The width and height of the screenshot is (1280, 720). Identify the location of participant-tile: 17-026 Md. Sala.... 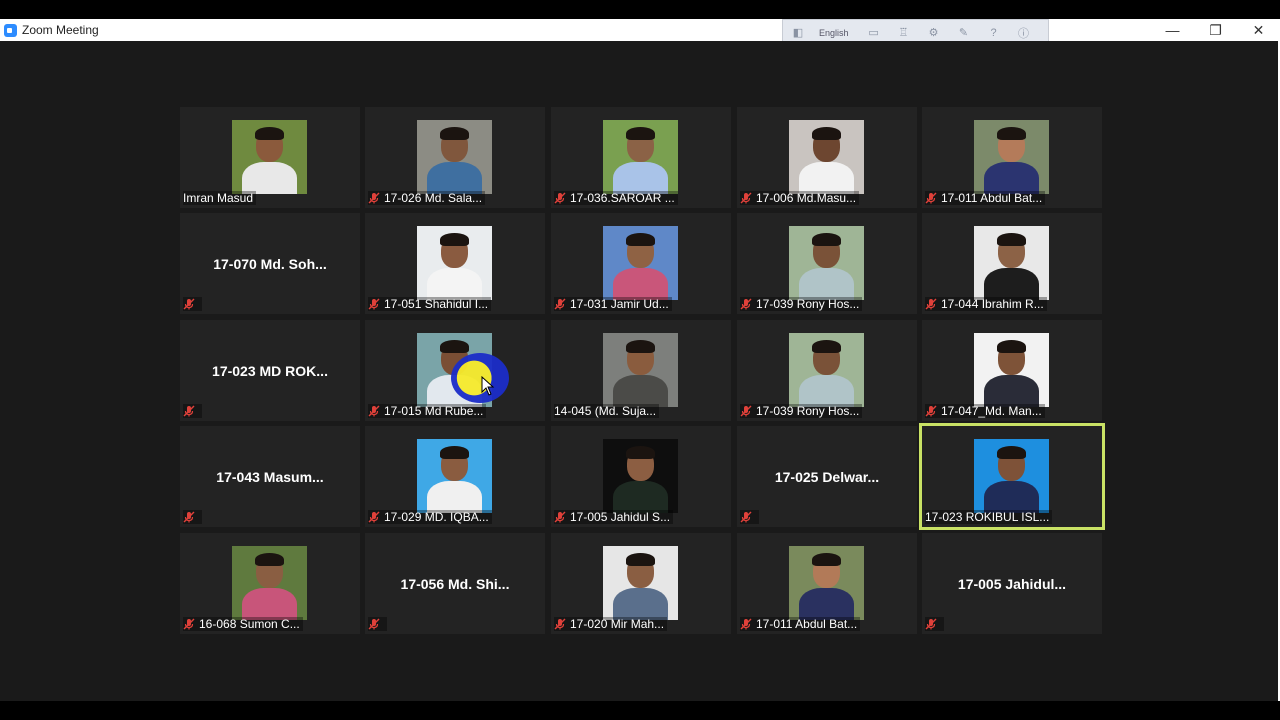
(455, 157).